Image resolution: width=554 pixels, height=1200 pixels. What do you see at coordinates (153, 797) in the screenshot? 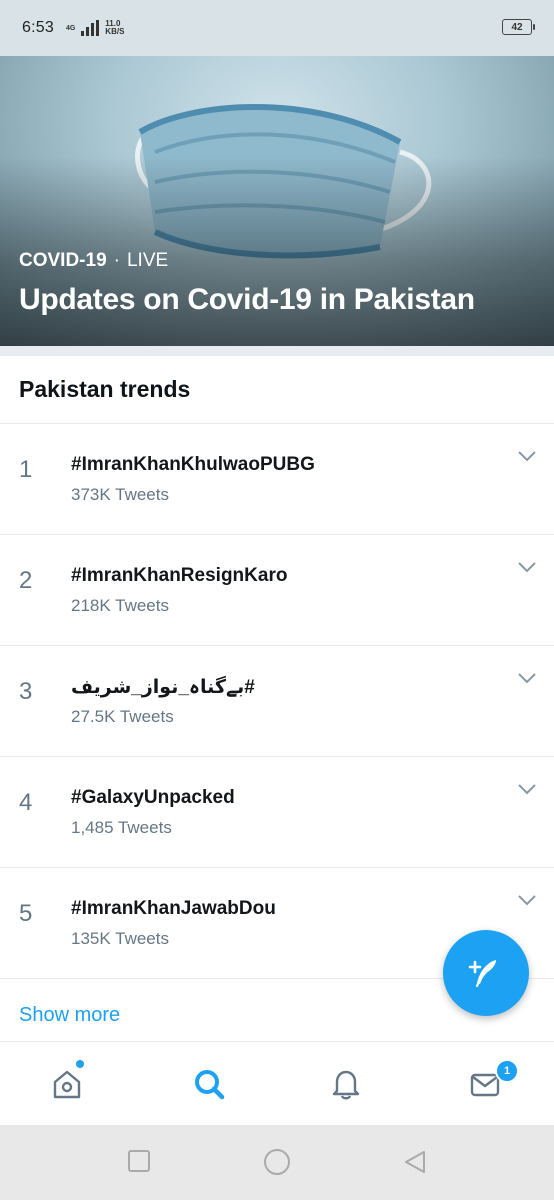
I see `trend-name: #GalaxyUnpacked` at bounding box center [153, 797].